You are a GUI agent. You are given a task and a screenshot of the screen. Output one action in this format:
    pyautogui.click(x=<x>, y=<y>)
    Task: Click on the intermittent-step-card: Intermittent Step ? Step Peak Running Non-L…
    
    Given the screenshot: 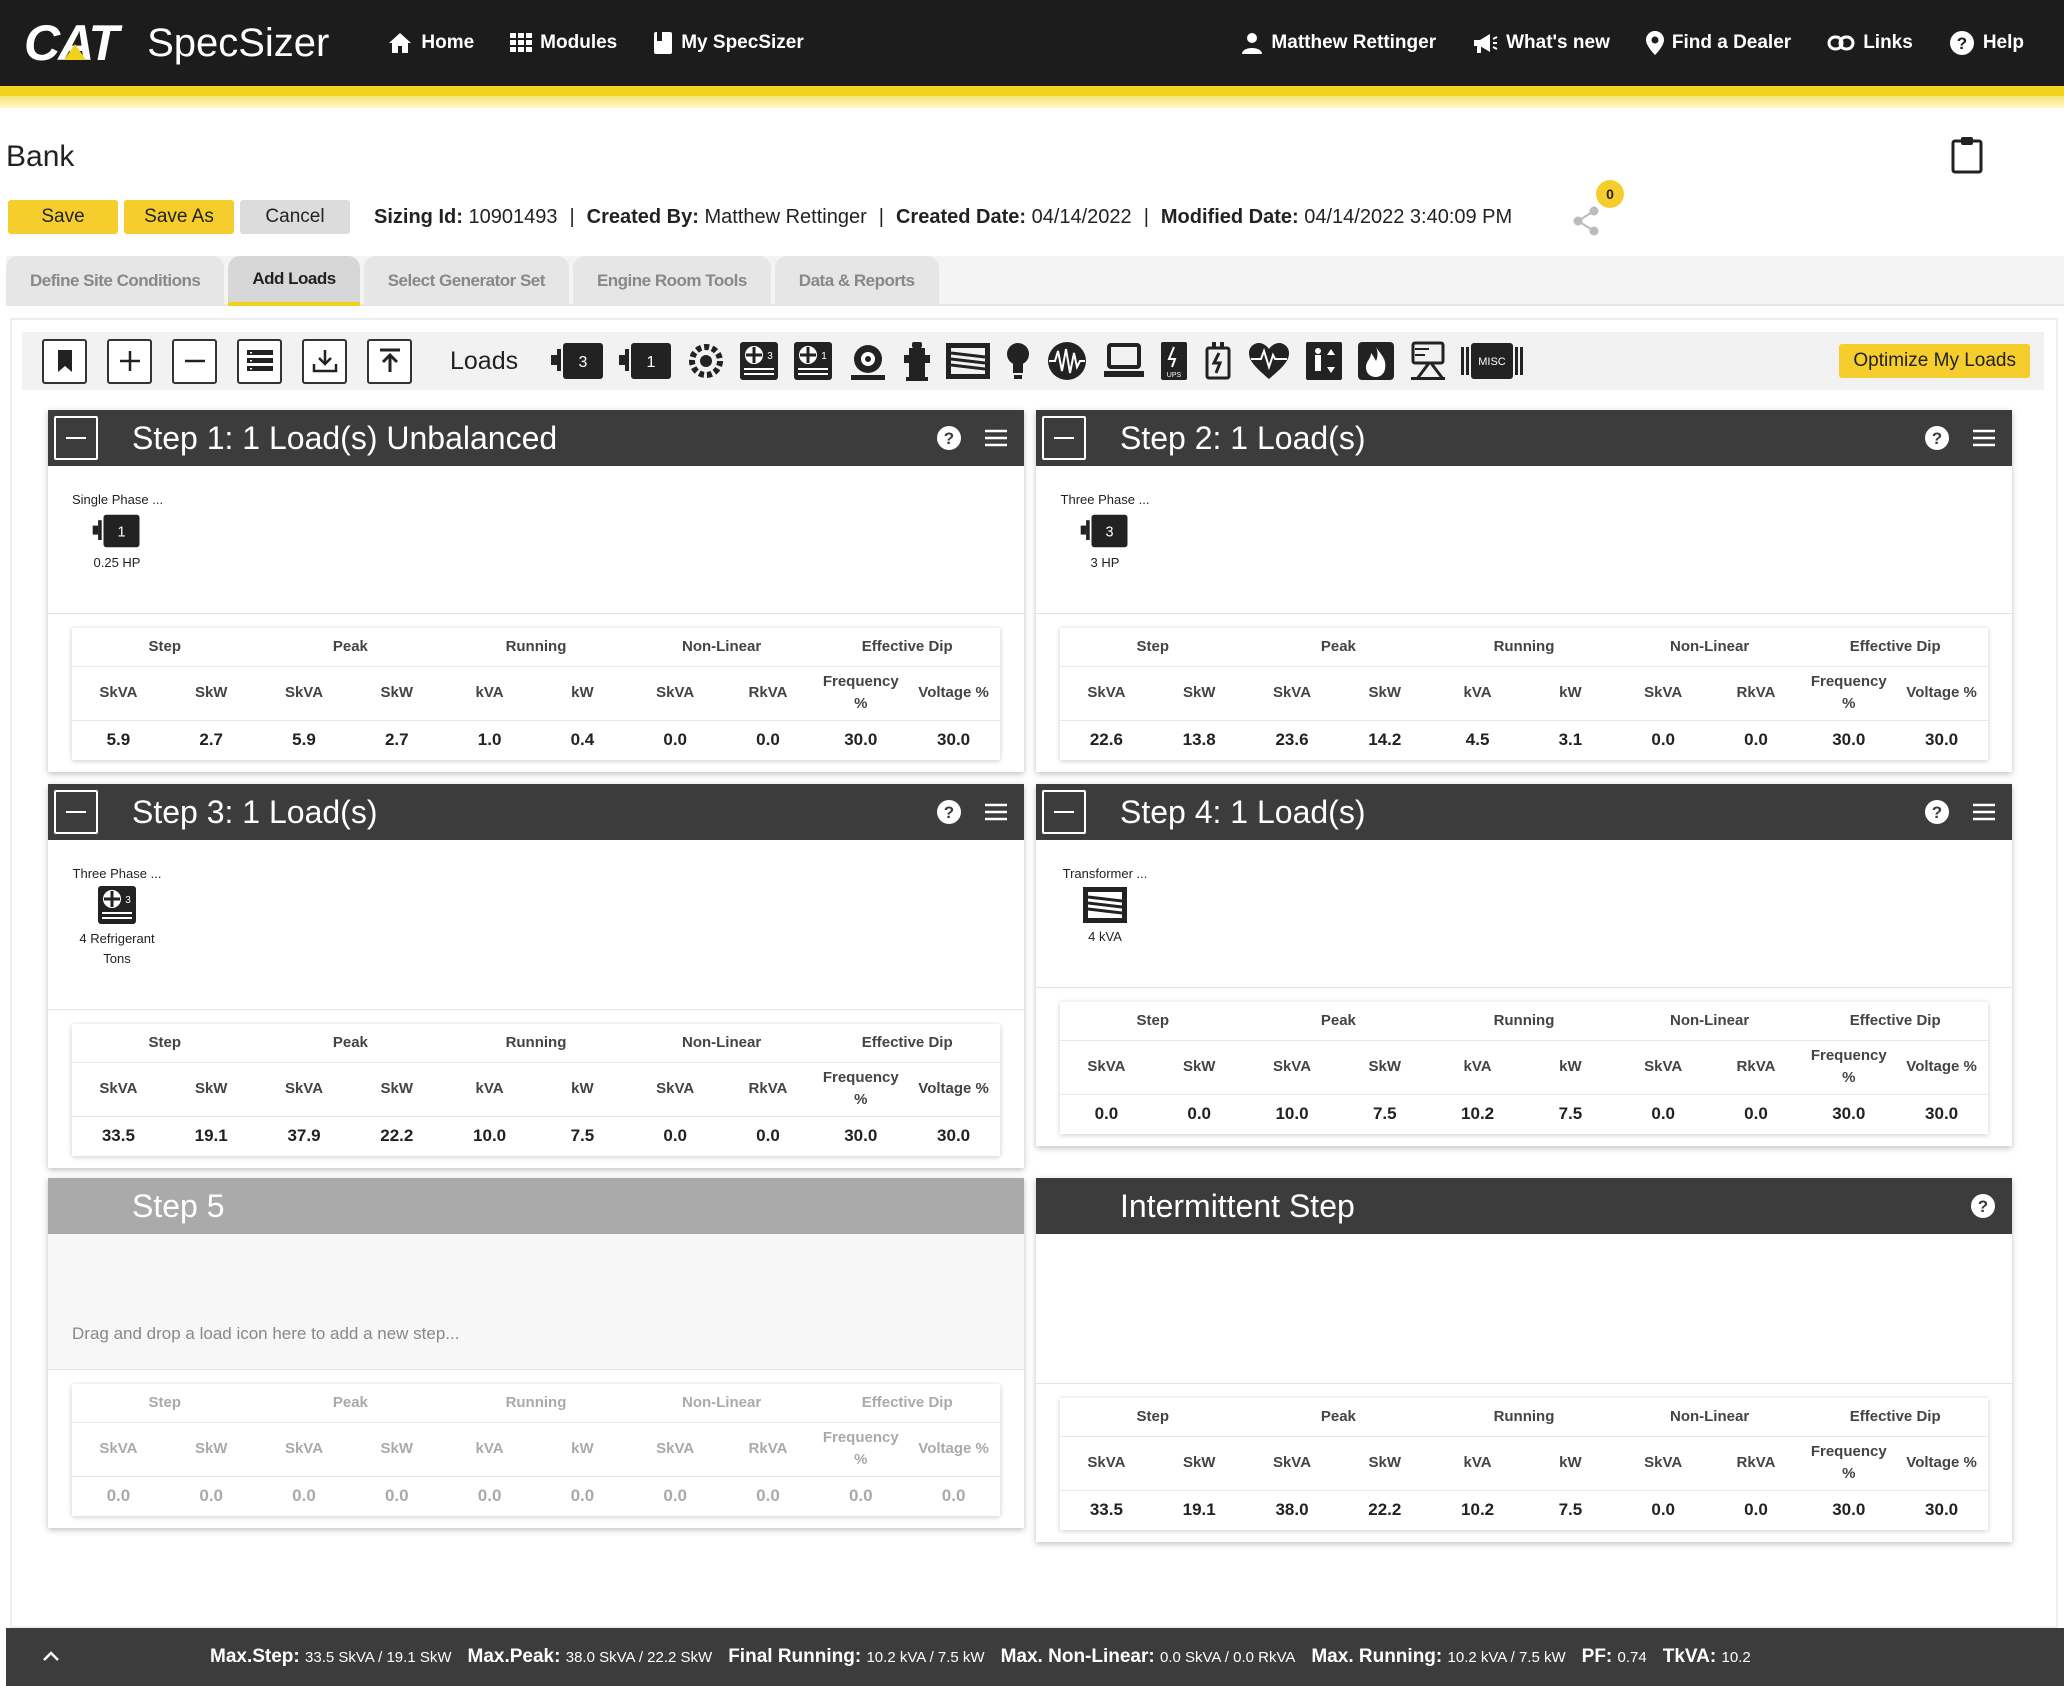 What is the action you would take?
    pyautogui.click(x=1524, y=1360)
    